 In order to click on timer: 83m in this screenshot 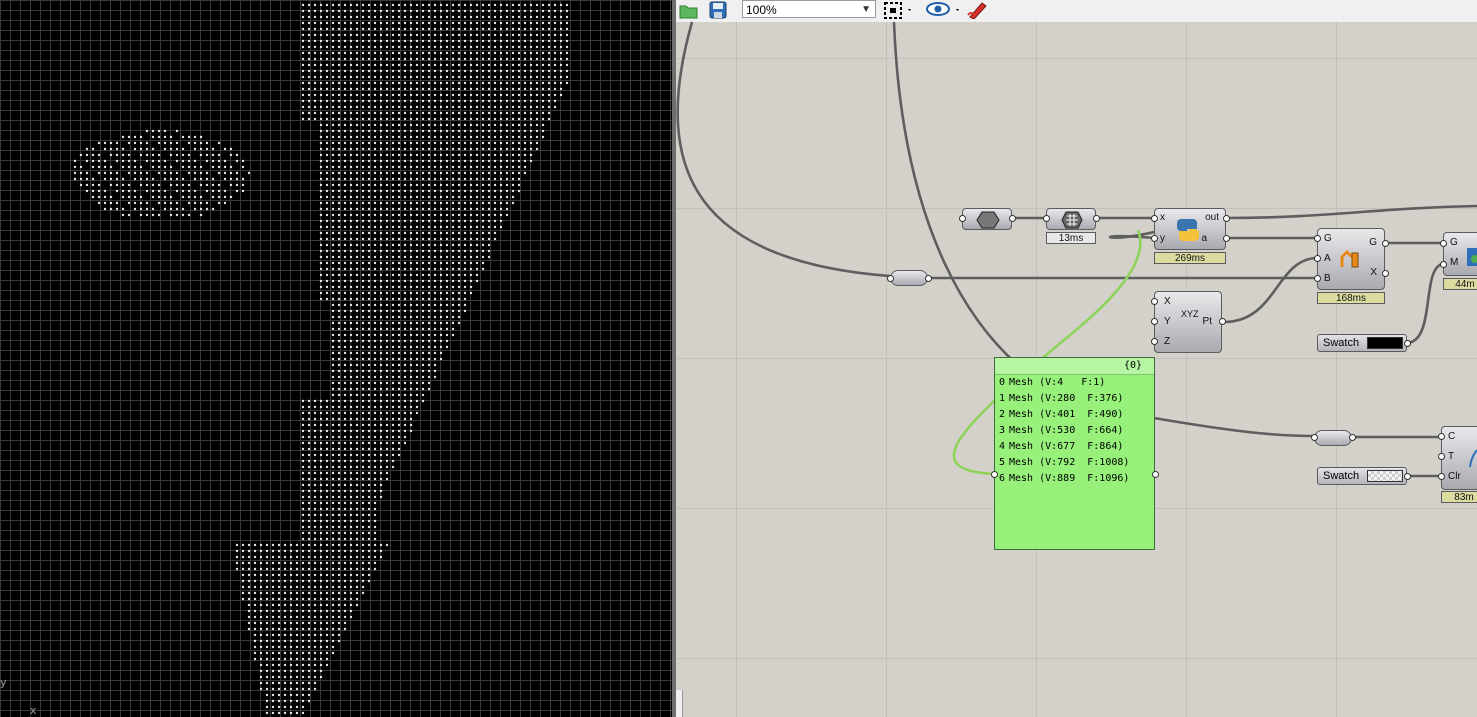, I will do `click(1459, 497)`.